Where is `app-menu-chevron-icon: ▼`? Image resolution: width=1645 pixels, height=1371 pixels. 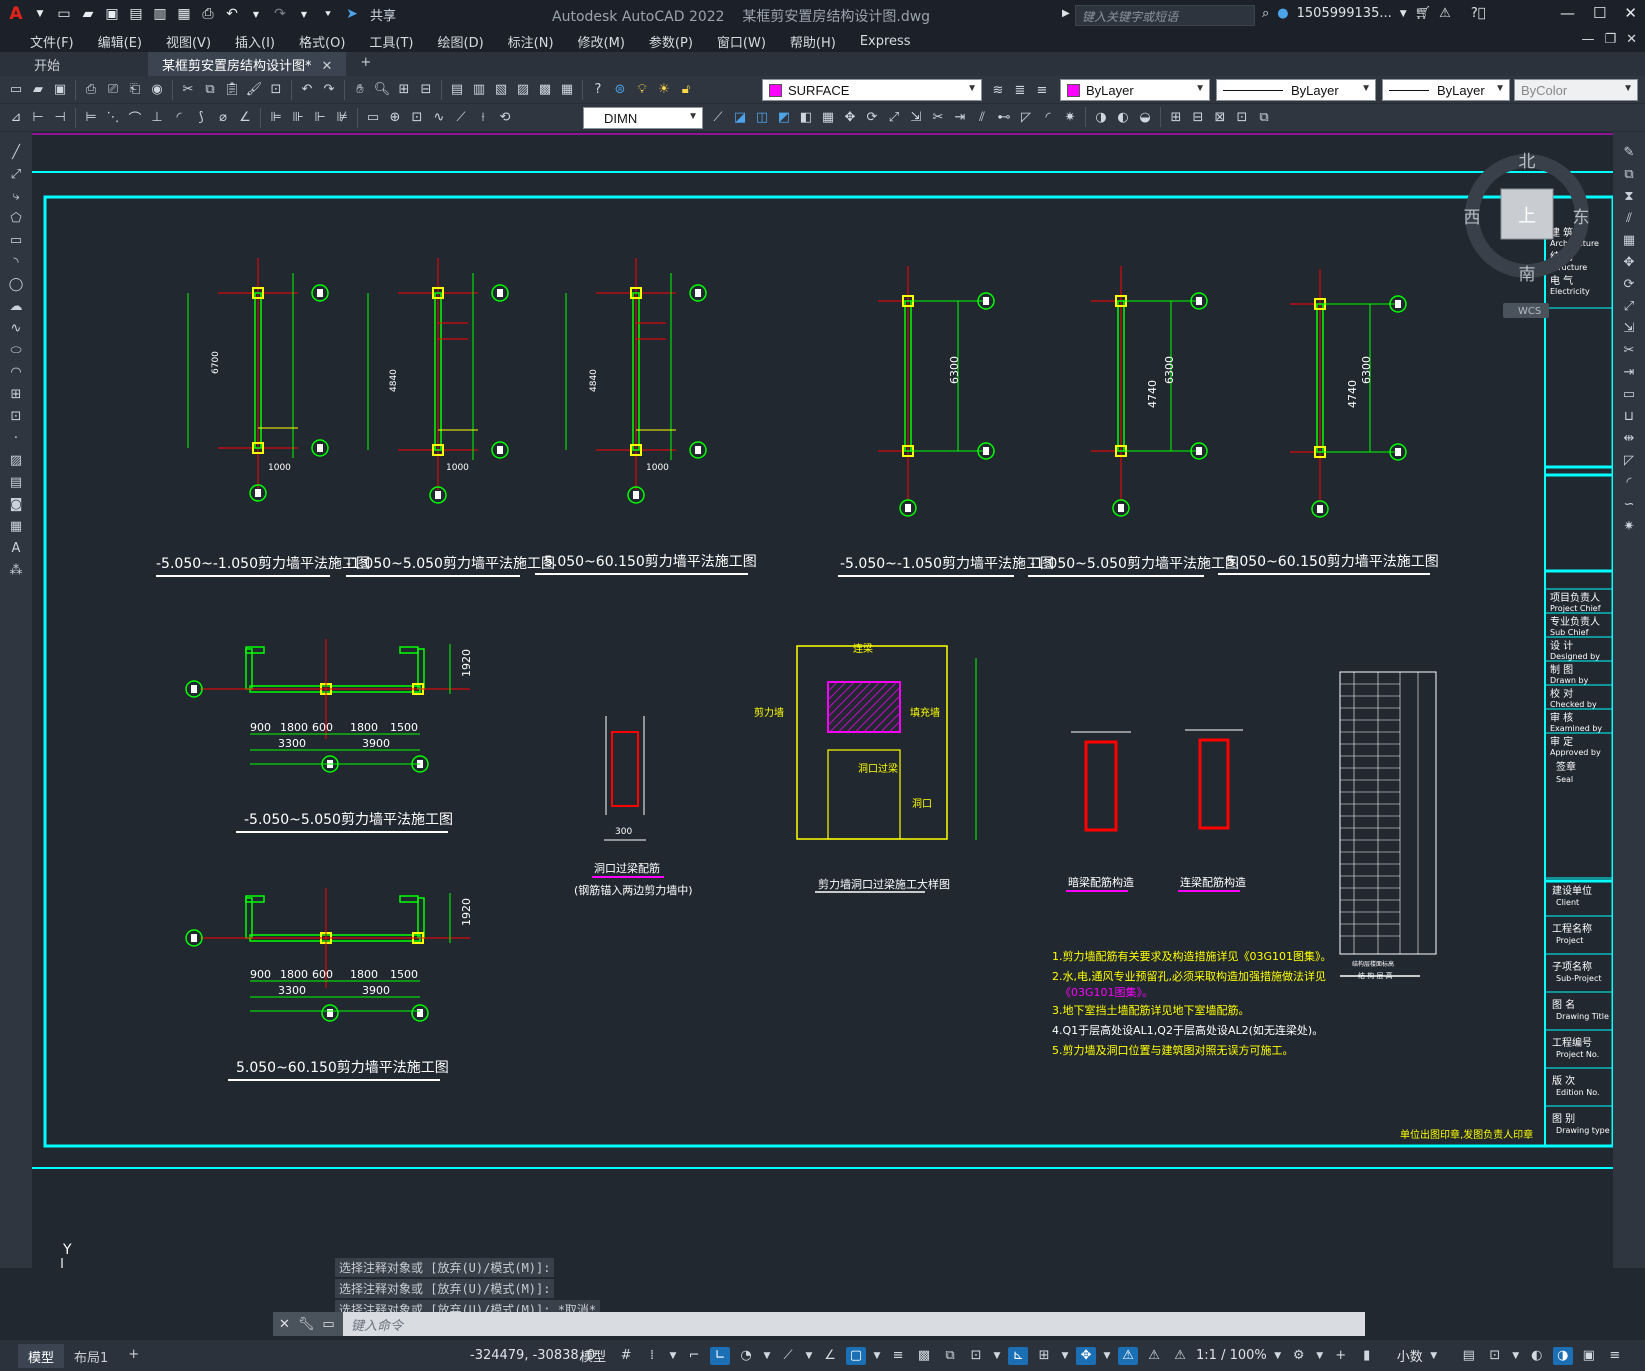
app-menu-chevron-icon: ▼ is located at coordinates (40, 14).